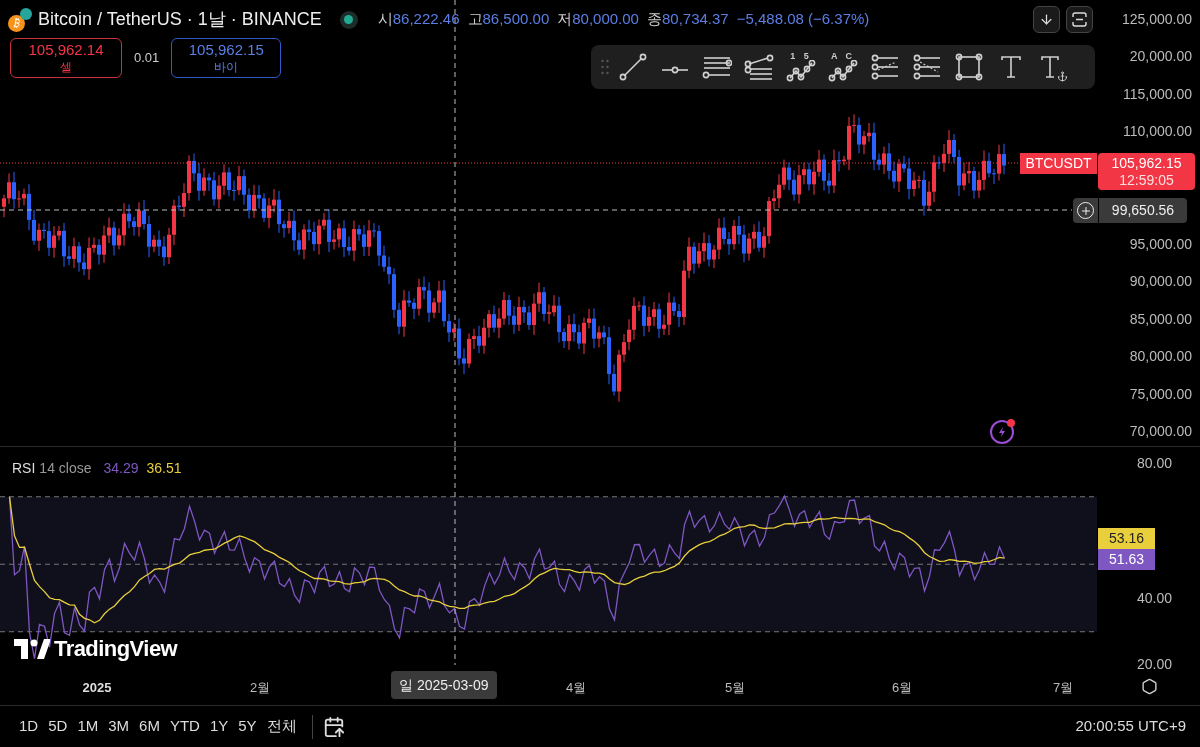 This screenshot has width=1200, height=747. I want to click on fan-lines-icon, so click(759, 67).